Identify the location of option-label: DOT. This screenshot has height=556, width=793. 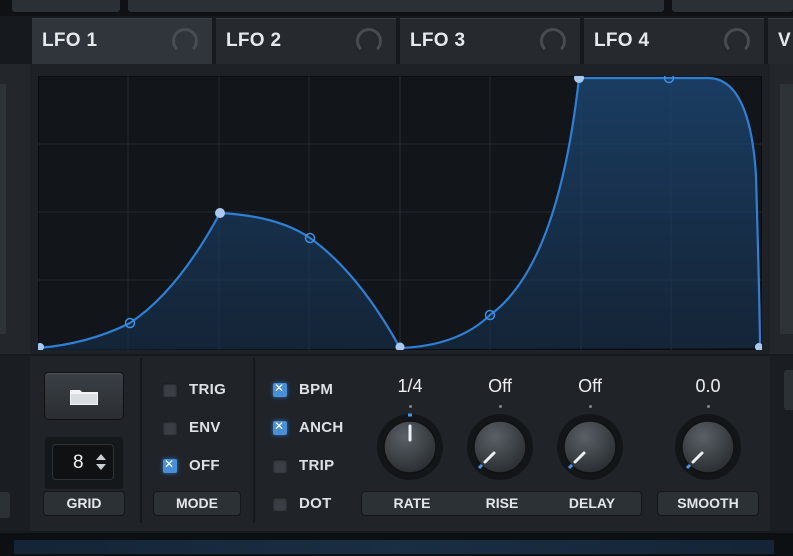
(315, 503).